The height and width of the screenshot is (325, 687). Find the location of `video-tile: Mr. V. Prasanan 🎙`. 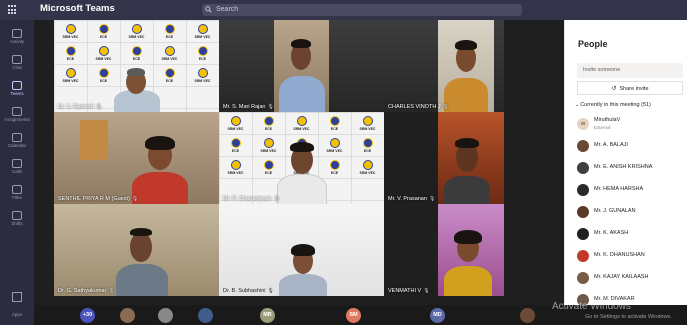

video-tile: Mr. V. Prasanan 🎙 is located at coordinates (444, 158).